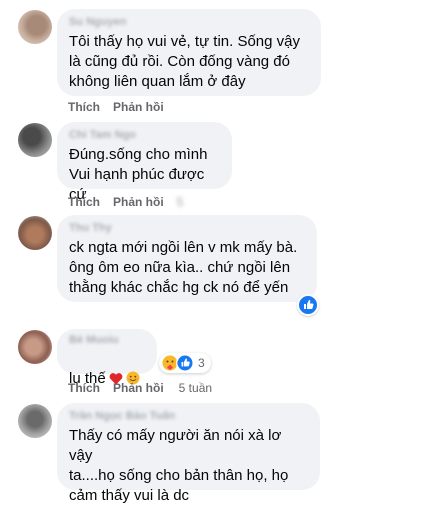 The height and width of the screenshot is (506, 441). I want to click on comment-author: Chi Tam Ngo, so click(144, 136).